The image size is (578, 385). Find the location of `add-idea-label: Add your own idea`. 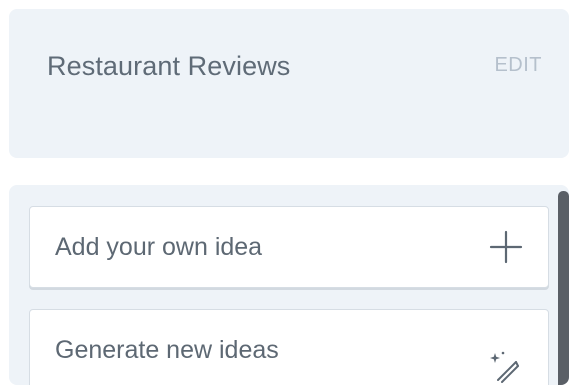

add-idea-label: Add your own idea is located at coordinates (159, 247).